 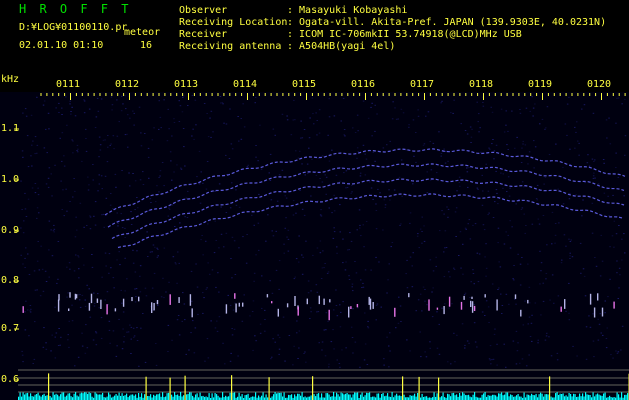 I want to click on time-tick-label: 0115, so click(x=304, y=84).